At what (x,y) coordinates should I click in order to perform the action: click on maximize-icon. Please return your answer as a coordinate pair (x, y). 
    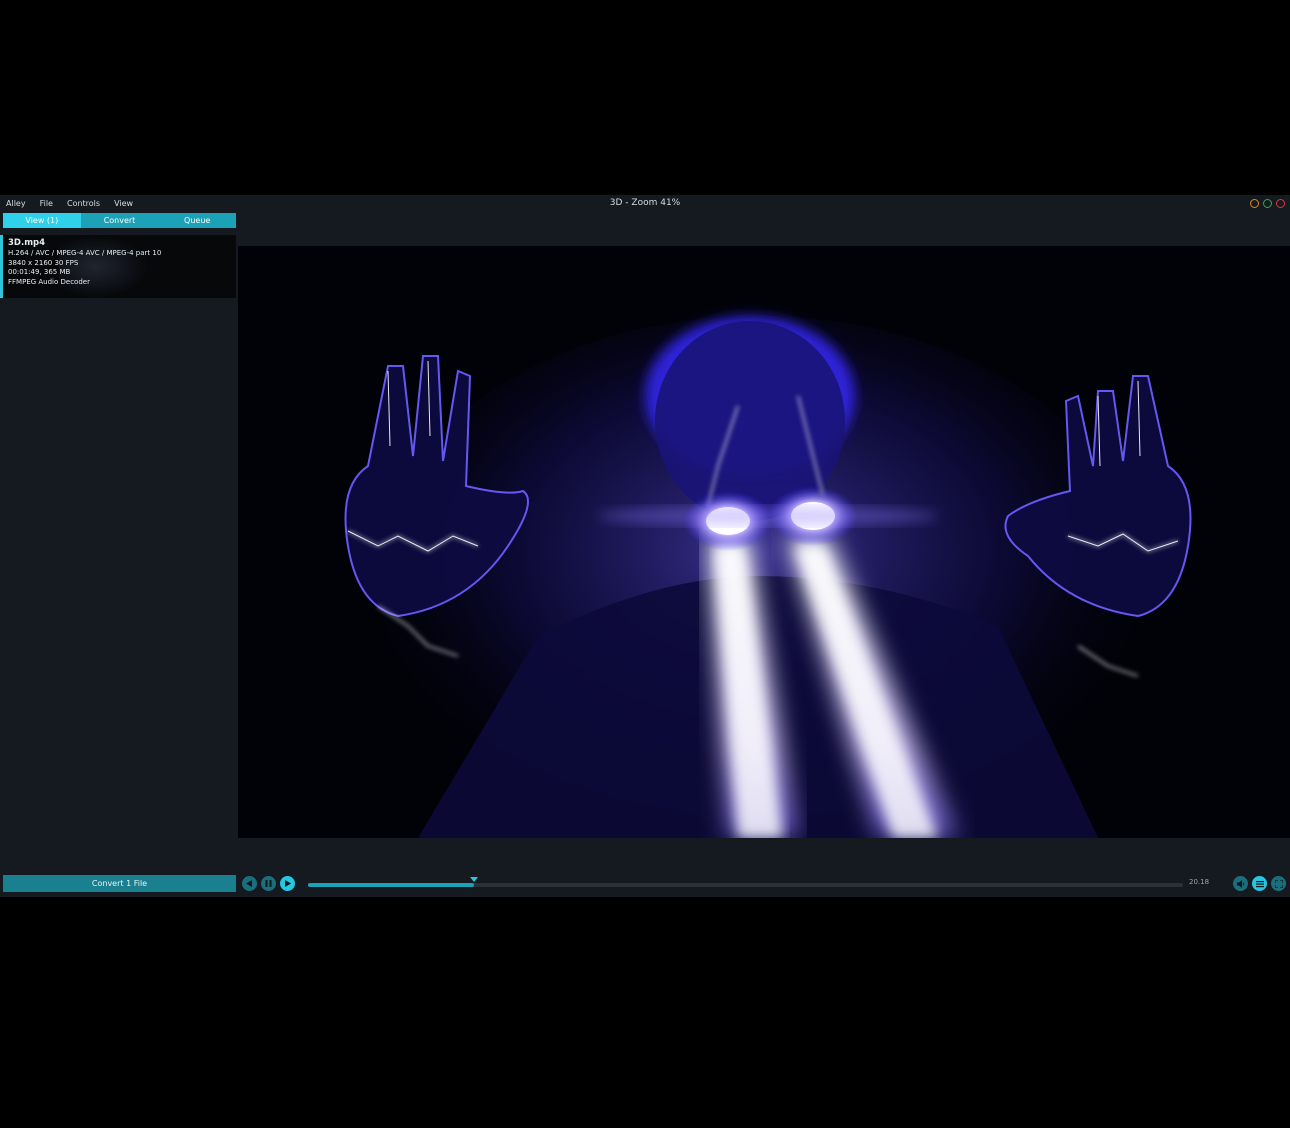
    Looking at the image, I should click on (1267, 203).